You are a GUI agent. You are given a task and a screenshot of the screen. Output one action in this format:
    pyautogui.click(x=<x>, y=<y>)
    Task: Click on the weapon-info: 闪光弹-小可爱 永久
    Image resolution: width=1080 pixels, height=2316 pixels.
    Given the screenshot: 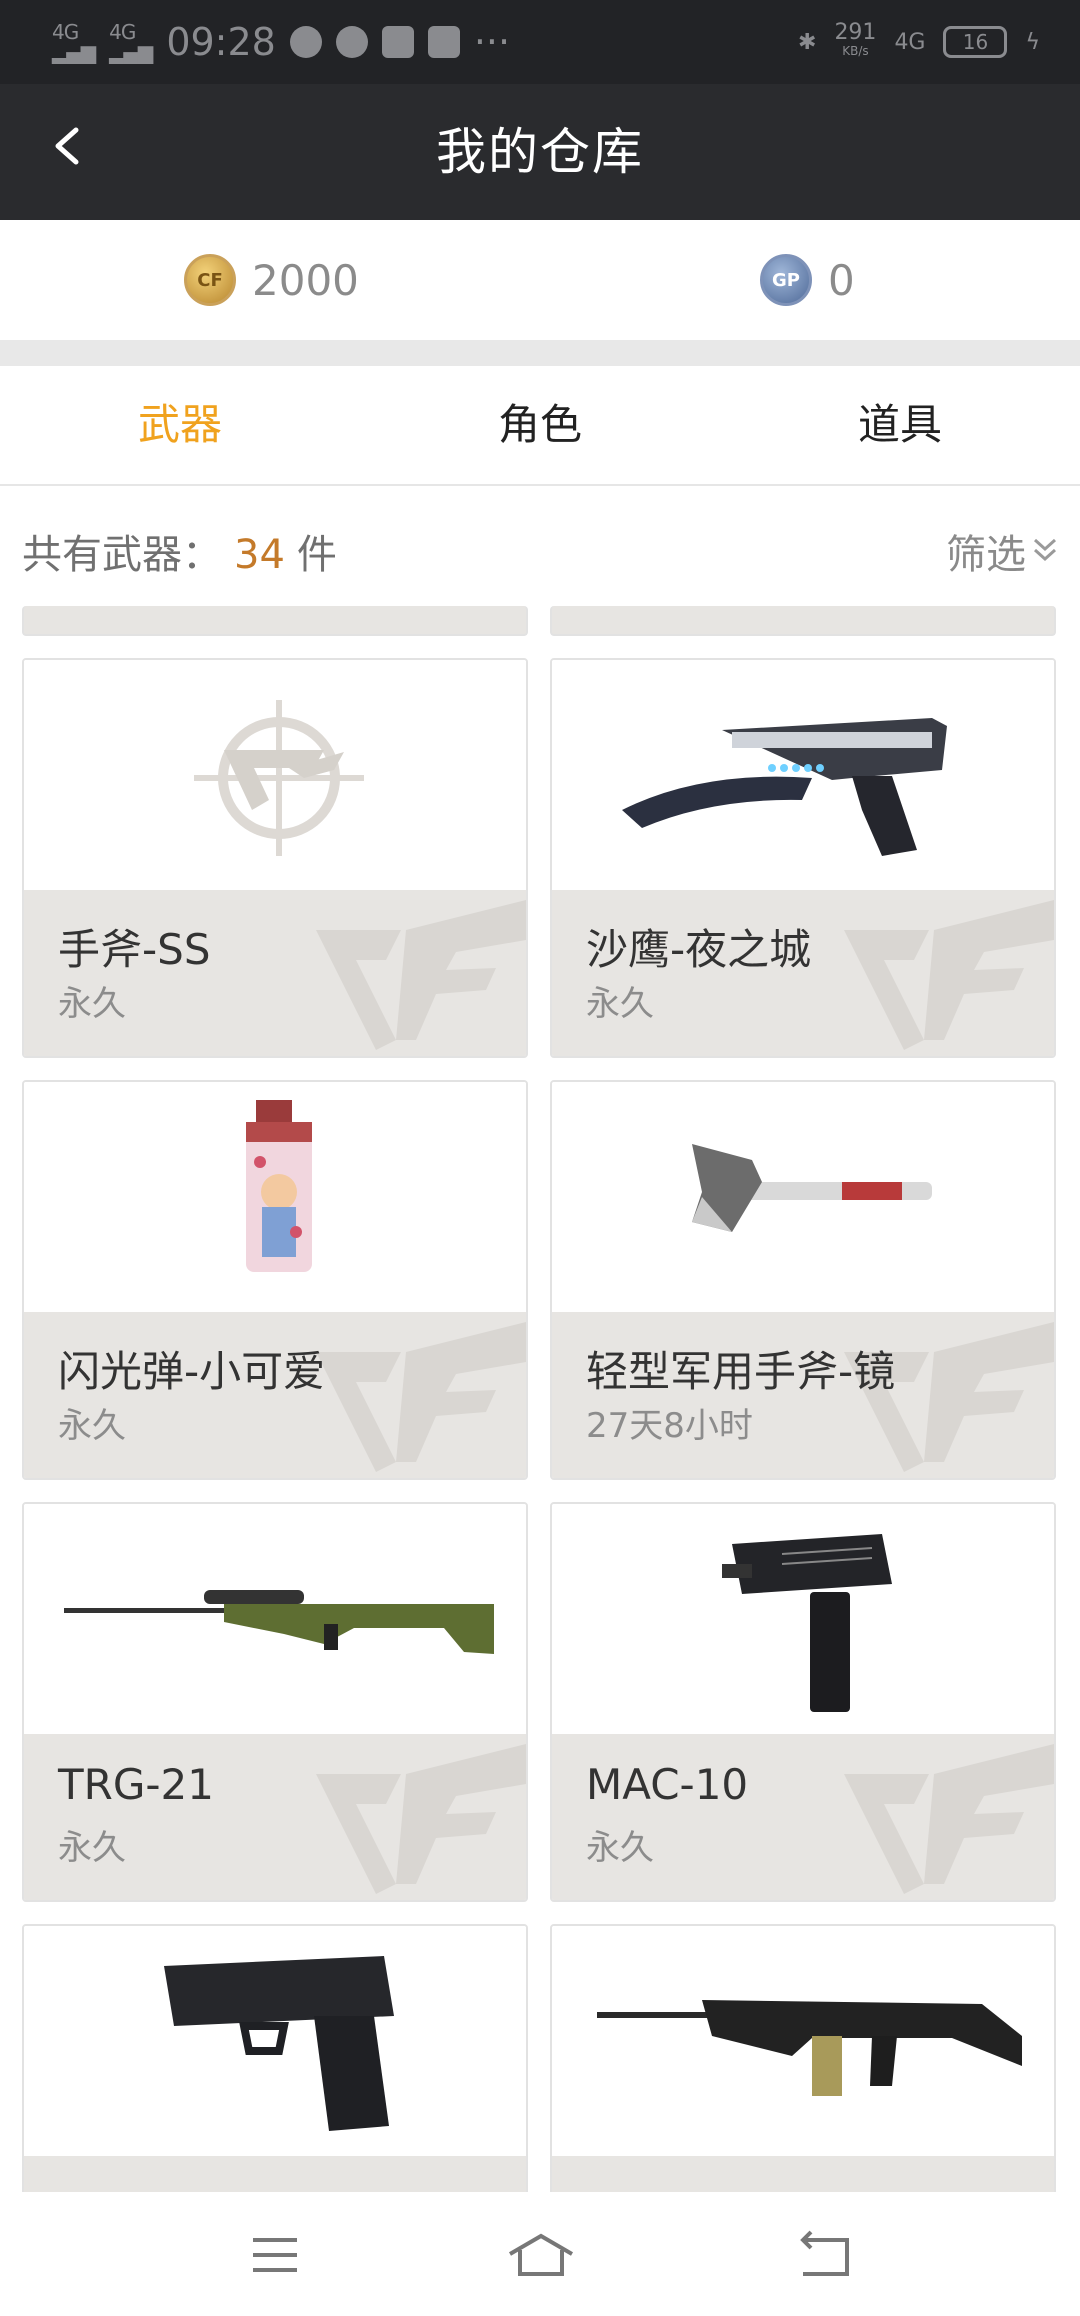 What is the action you would take?
    pyautogui.click(x=275, y=1395)
    